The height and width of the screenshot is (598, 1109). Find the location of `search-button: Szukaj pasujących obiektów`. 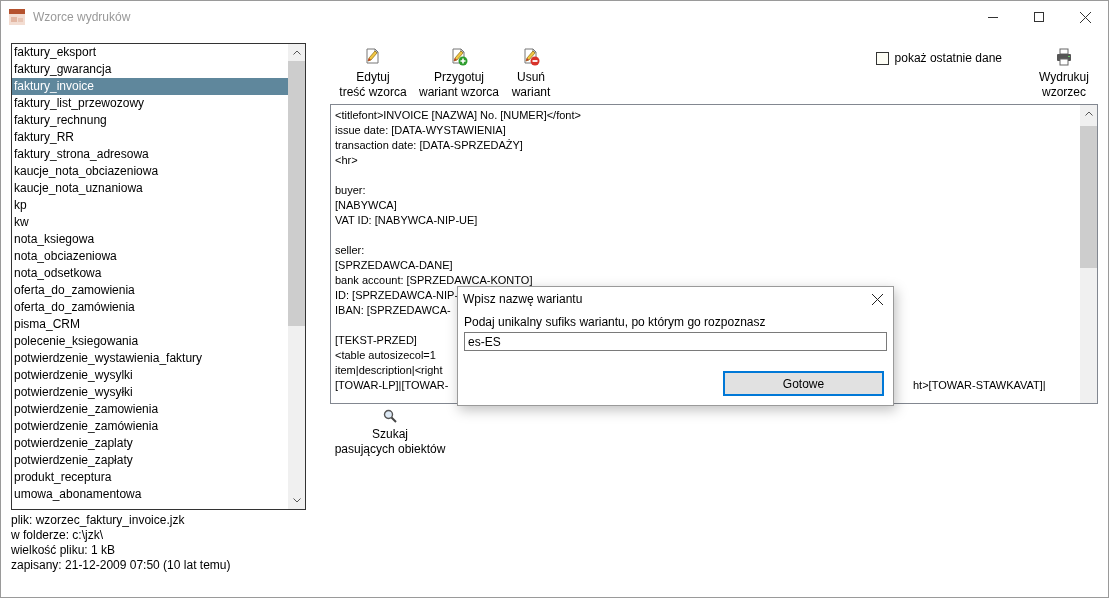

search-button: Szukaj pasujących obiektów is located at coordinates (390, 430).